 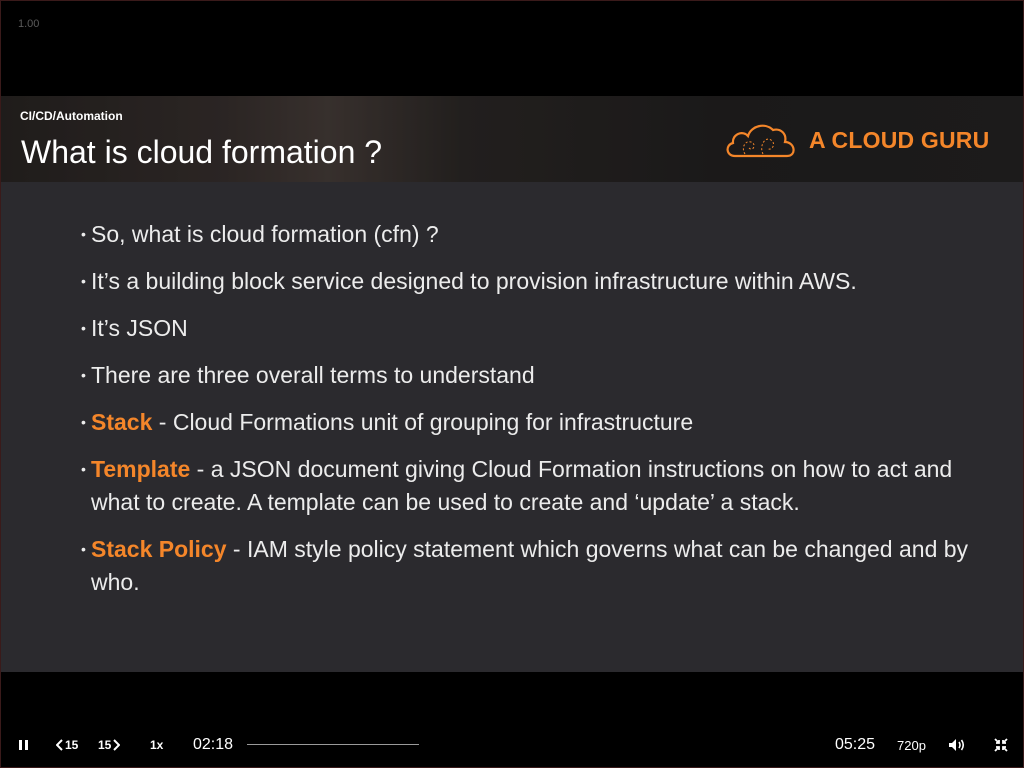 What do you see at coordinates (71, 116) in the screenshot?
I see `breadcrumb: CI/CD/Automation` at bounding box center [71, 116].